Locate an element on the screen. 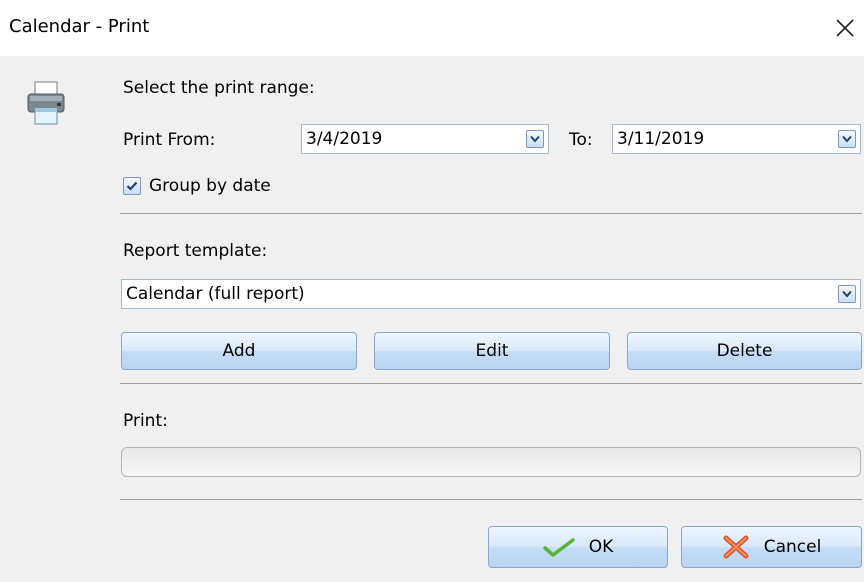 The height and width of the screenshot is (582, 864). close-icon is located at coordinates (845, 28).